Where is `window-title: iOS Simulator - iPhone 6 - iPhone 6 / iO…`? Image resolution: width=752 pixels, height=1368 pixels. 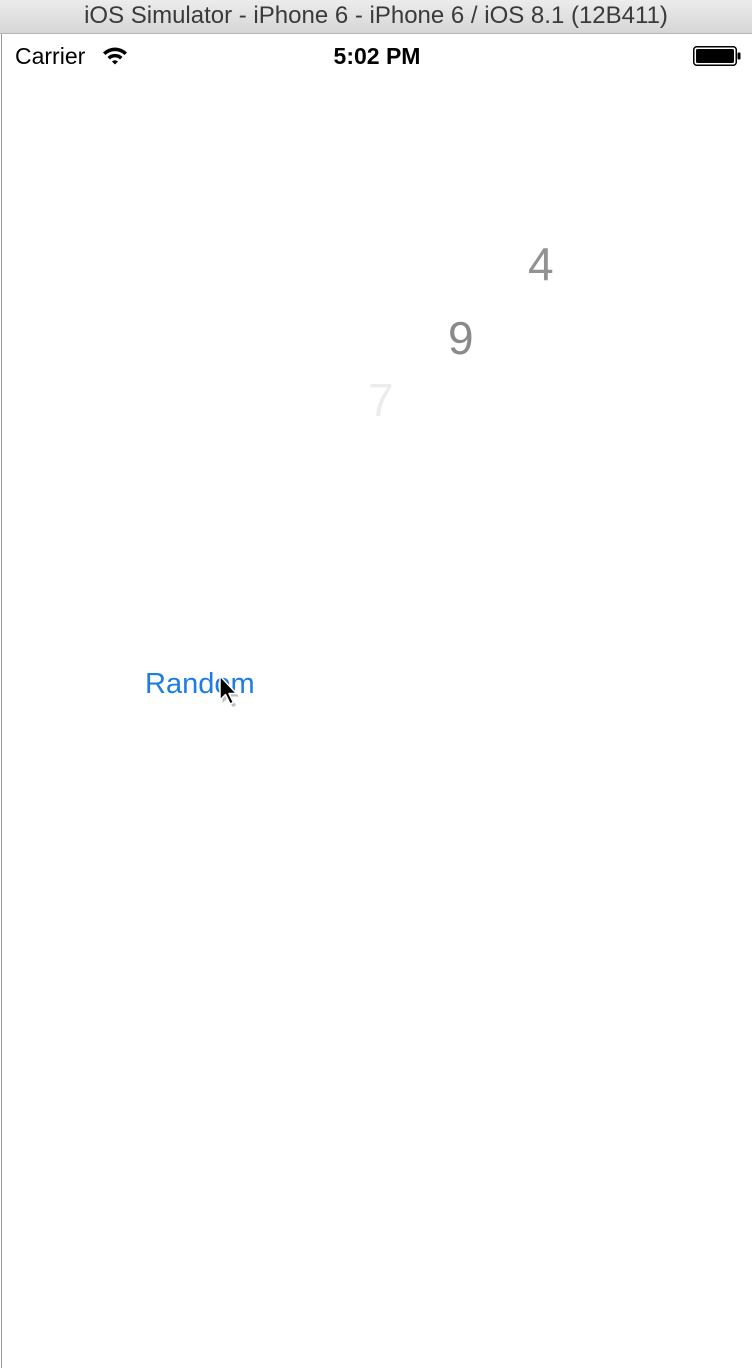
window-title: iOS Simulator - iPhone 6 - iPhone 6 / iO… is located at coordinates (376, 17).